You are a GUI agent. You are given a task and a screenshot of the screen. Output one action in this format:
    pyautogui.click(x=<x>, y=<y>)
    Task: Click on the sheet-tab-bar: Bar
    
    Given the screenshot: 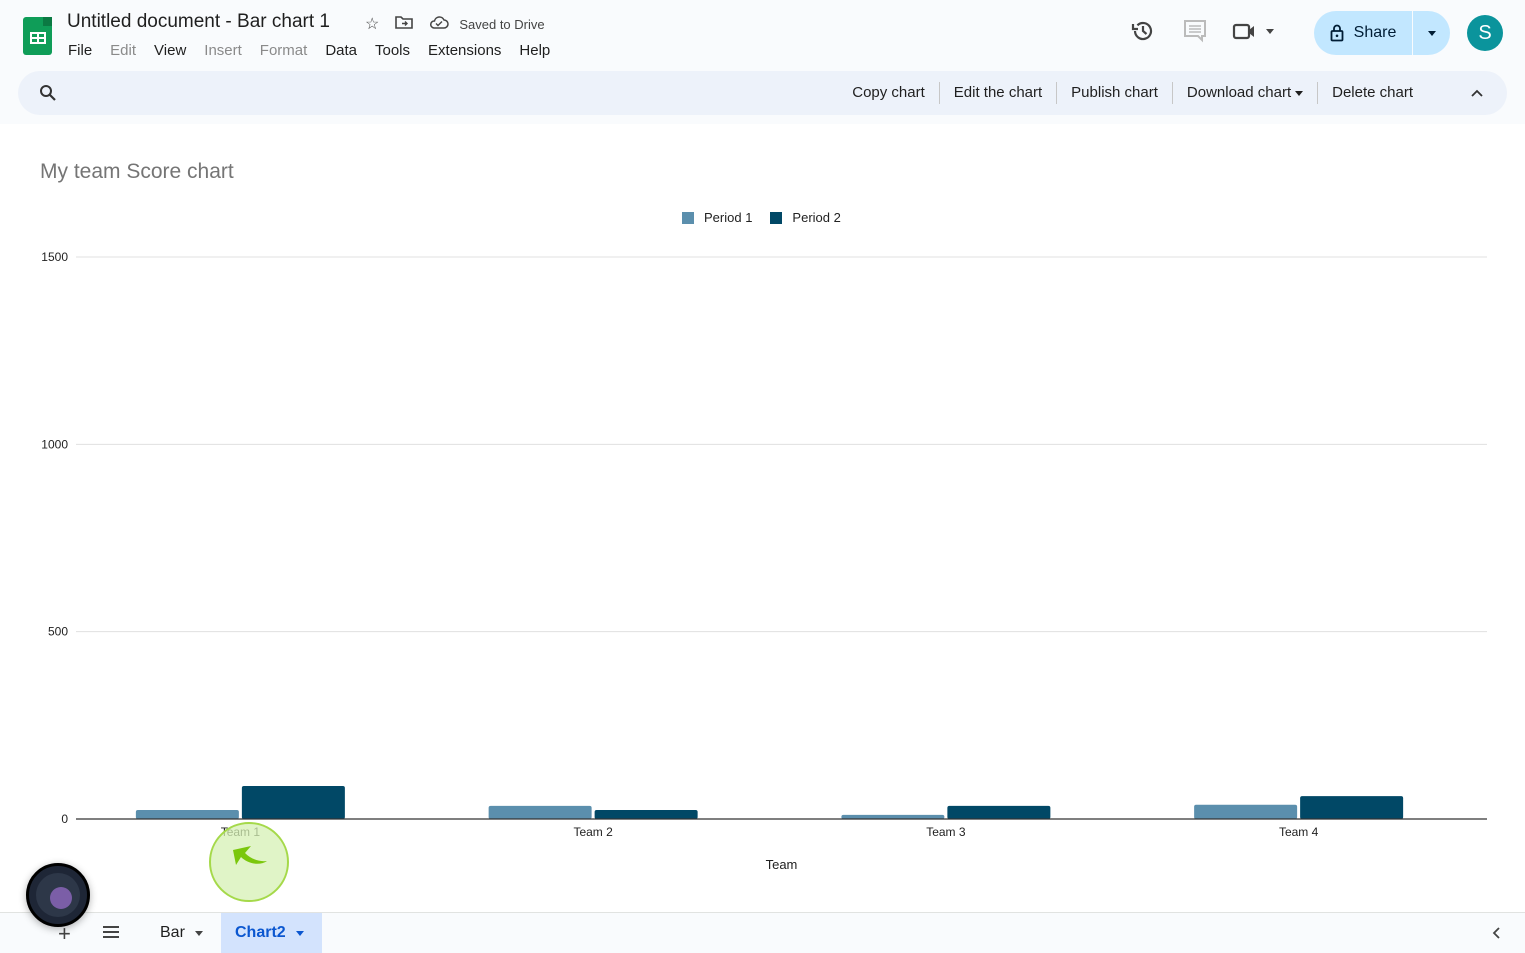 What is the action you would take?
    pyautogui.click(x=181, y=933)
    